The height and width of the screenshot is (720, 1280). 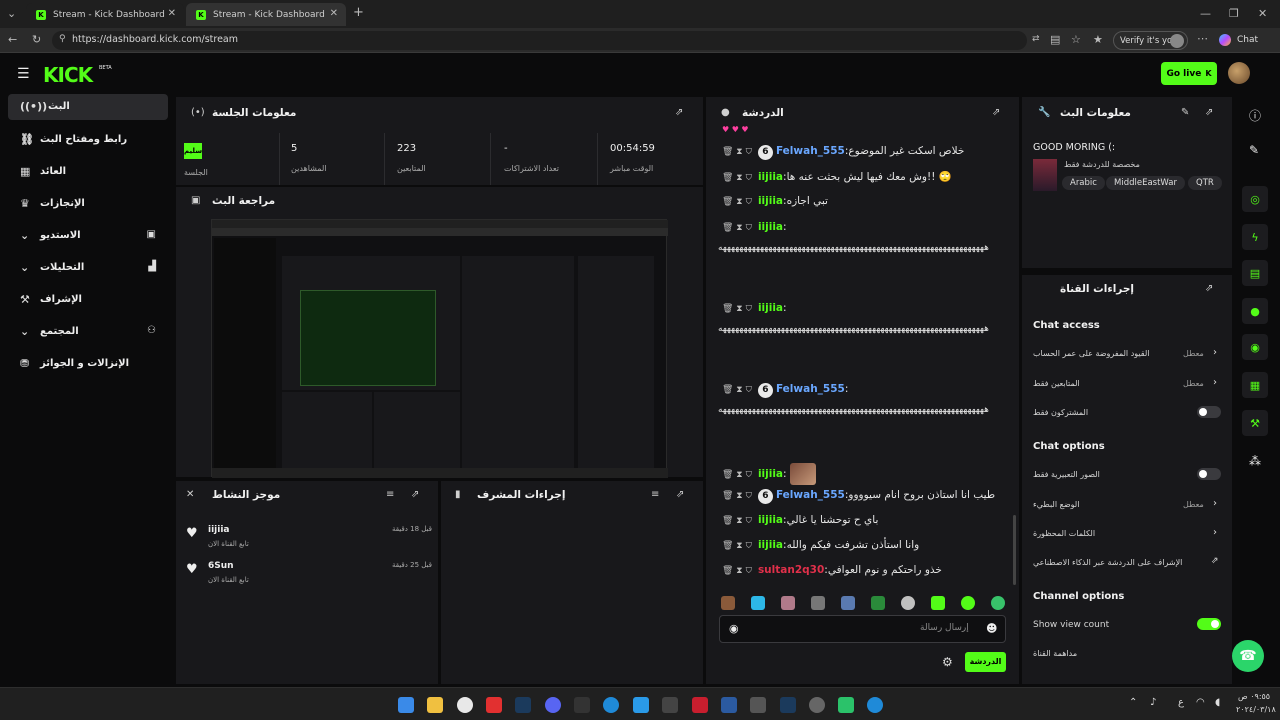 I want to click on go-live-button: Go live K, so click(x=1189, y=73).